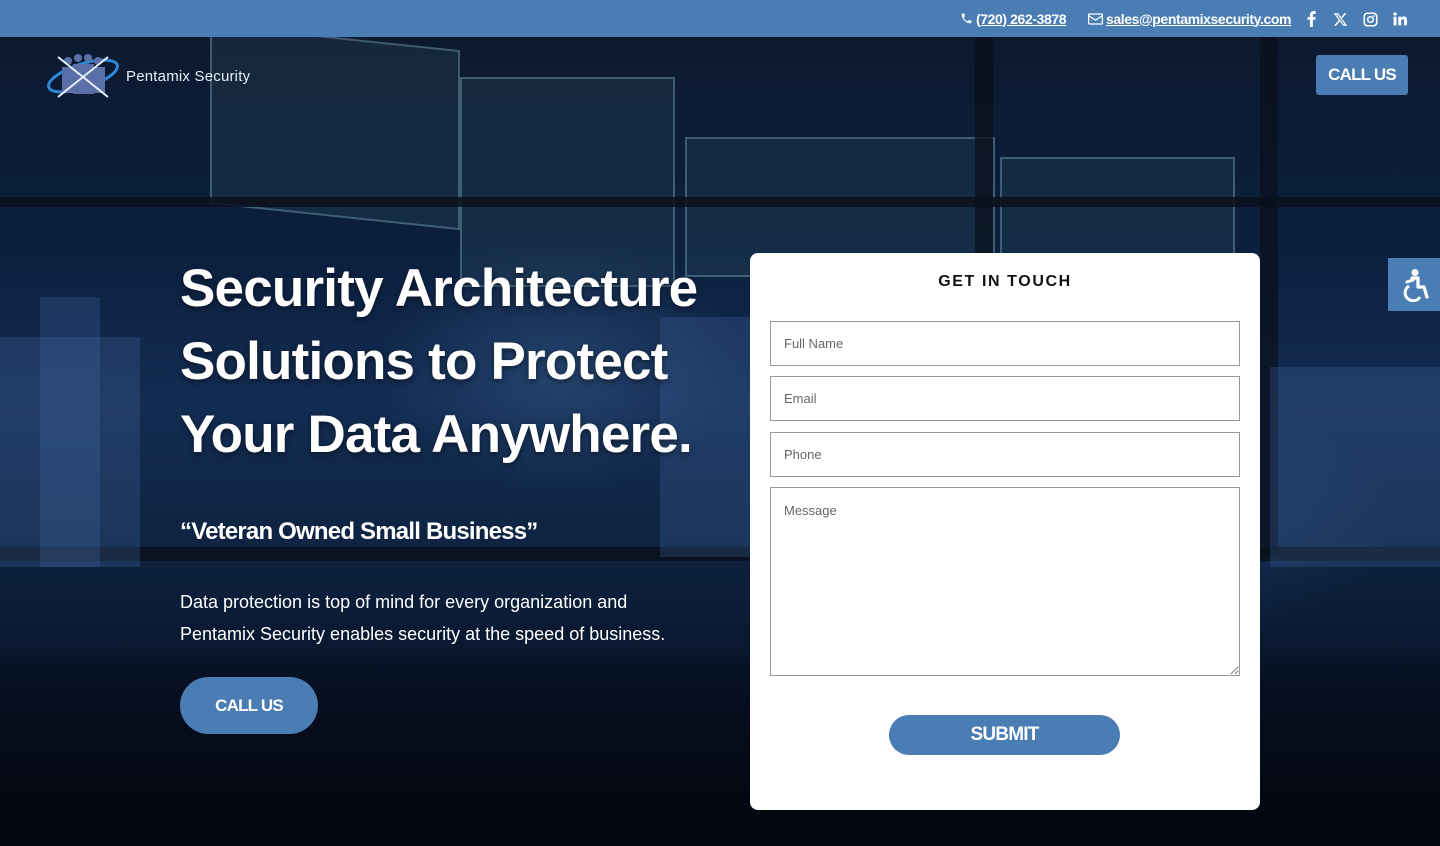 This screenshot has height=846, width=1440. What do you see at coordinates (249, 705) in the screenshot?
I see `call-us-hero-button: CALL US` at bounding box center [249, 705].